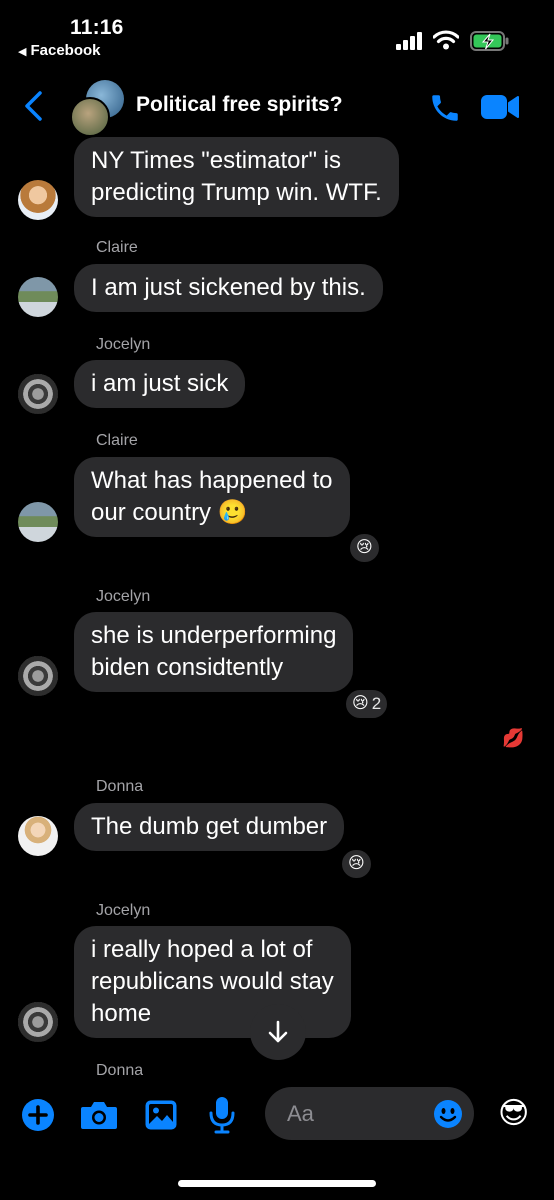 The width and height of the screenshot is (554, 1200). I want to click on back-app-label: Facebook, so click(65, 50).